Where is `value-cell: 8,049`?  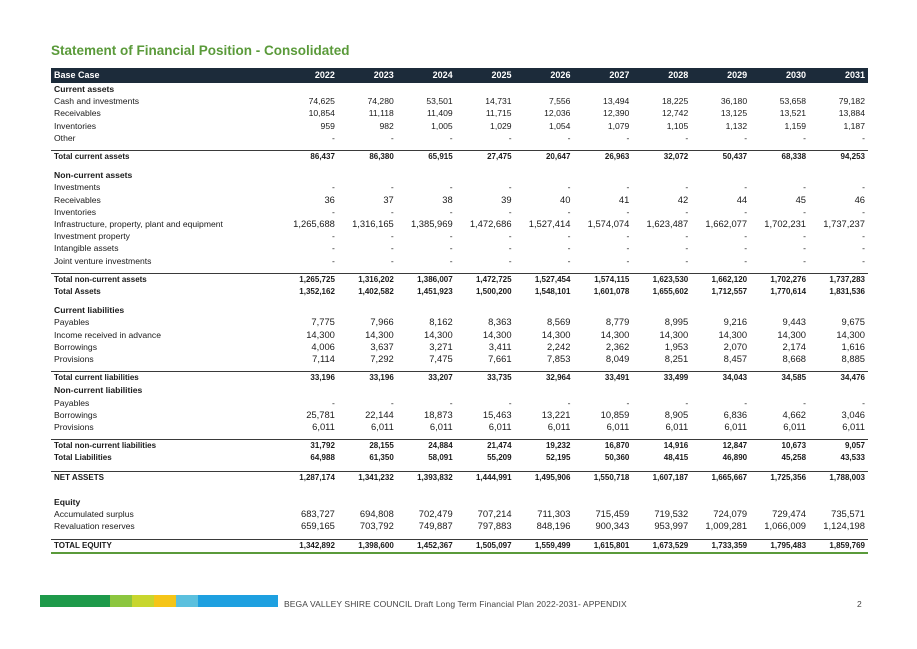
value-cell: 8,049 is located at coordinates (617, 359).